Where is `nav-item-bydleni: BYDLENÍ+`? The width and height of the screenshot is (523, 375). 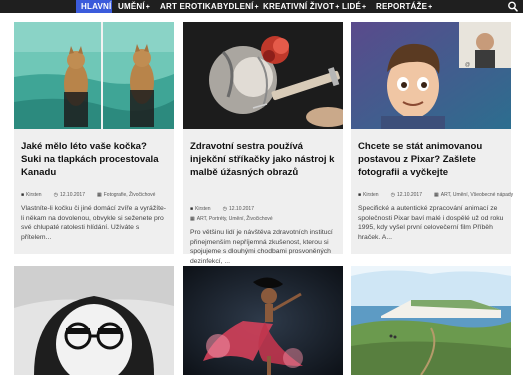 nav-item-bydleni: BYDLENÍ+ is located at coordinates (238, 6).